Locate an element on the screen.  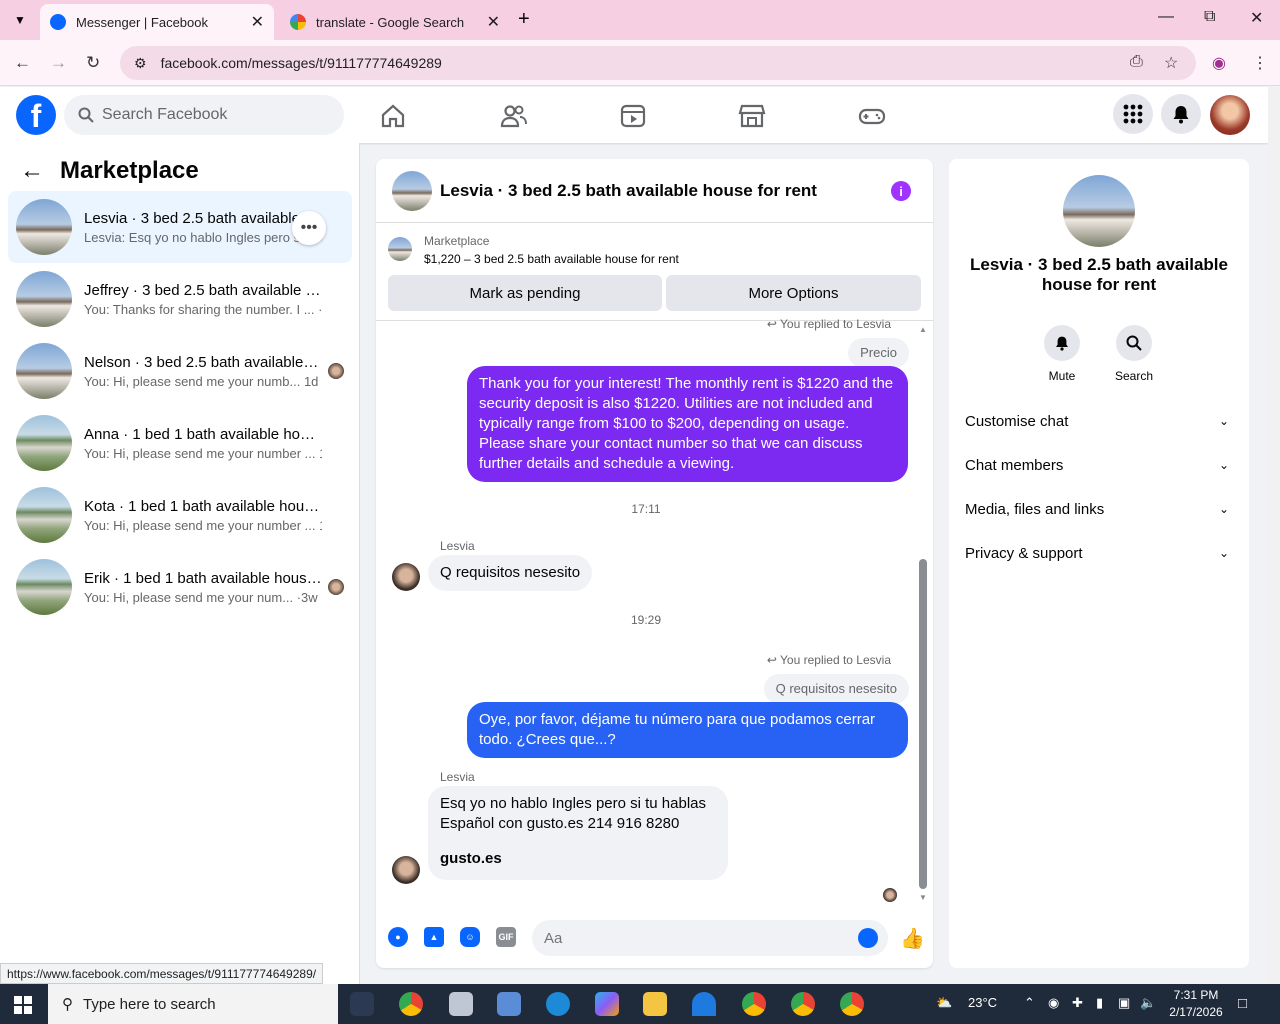
site-info-icon: ⚙ is located at coordinates (140, 63).